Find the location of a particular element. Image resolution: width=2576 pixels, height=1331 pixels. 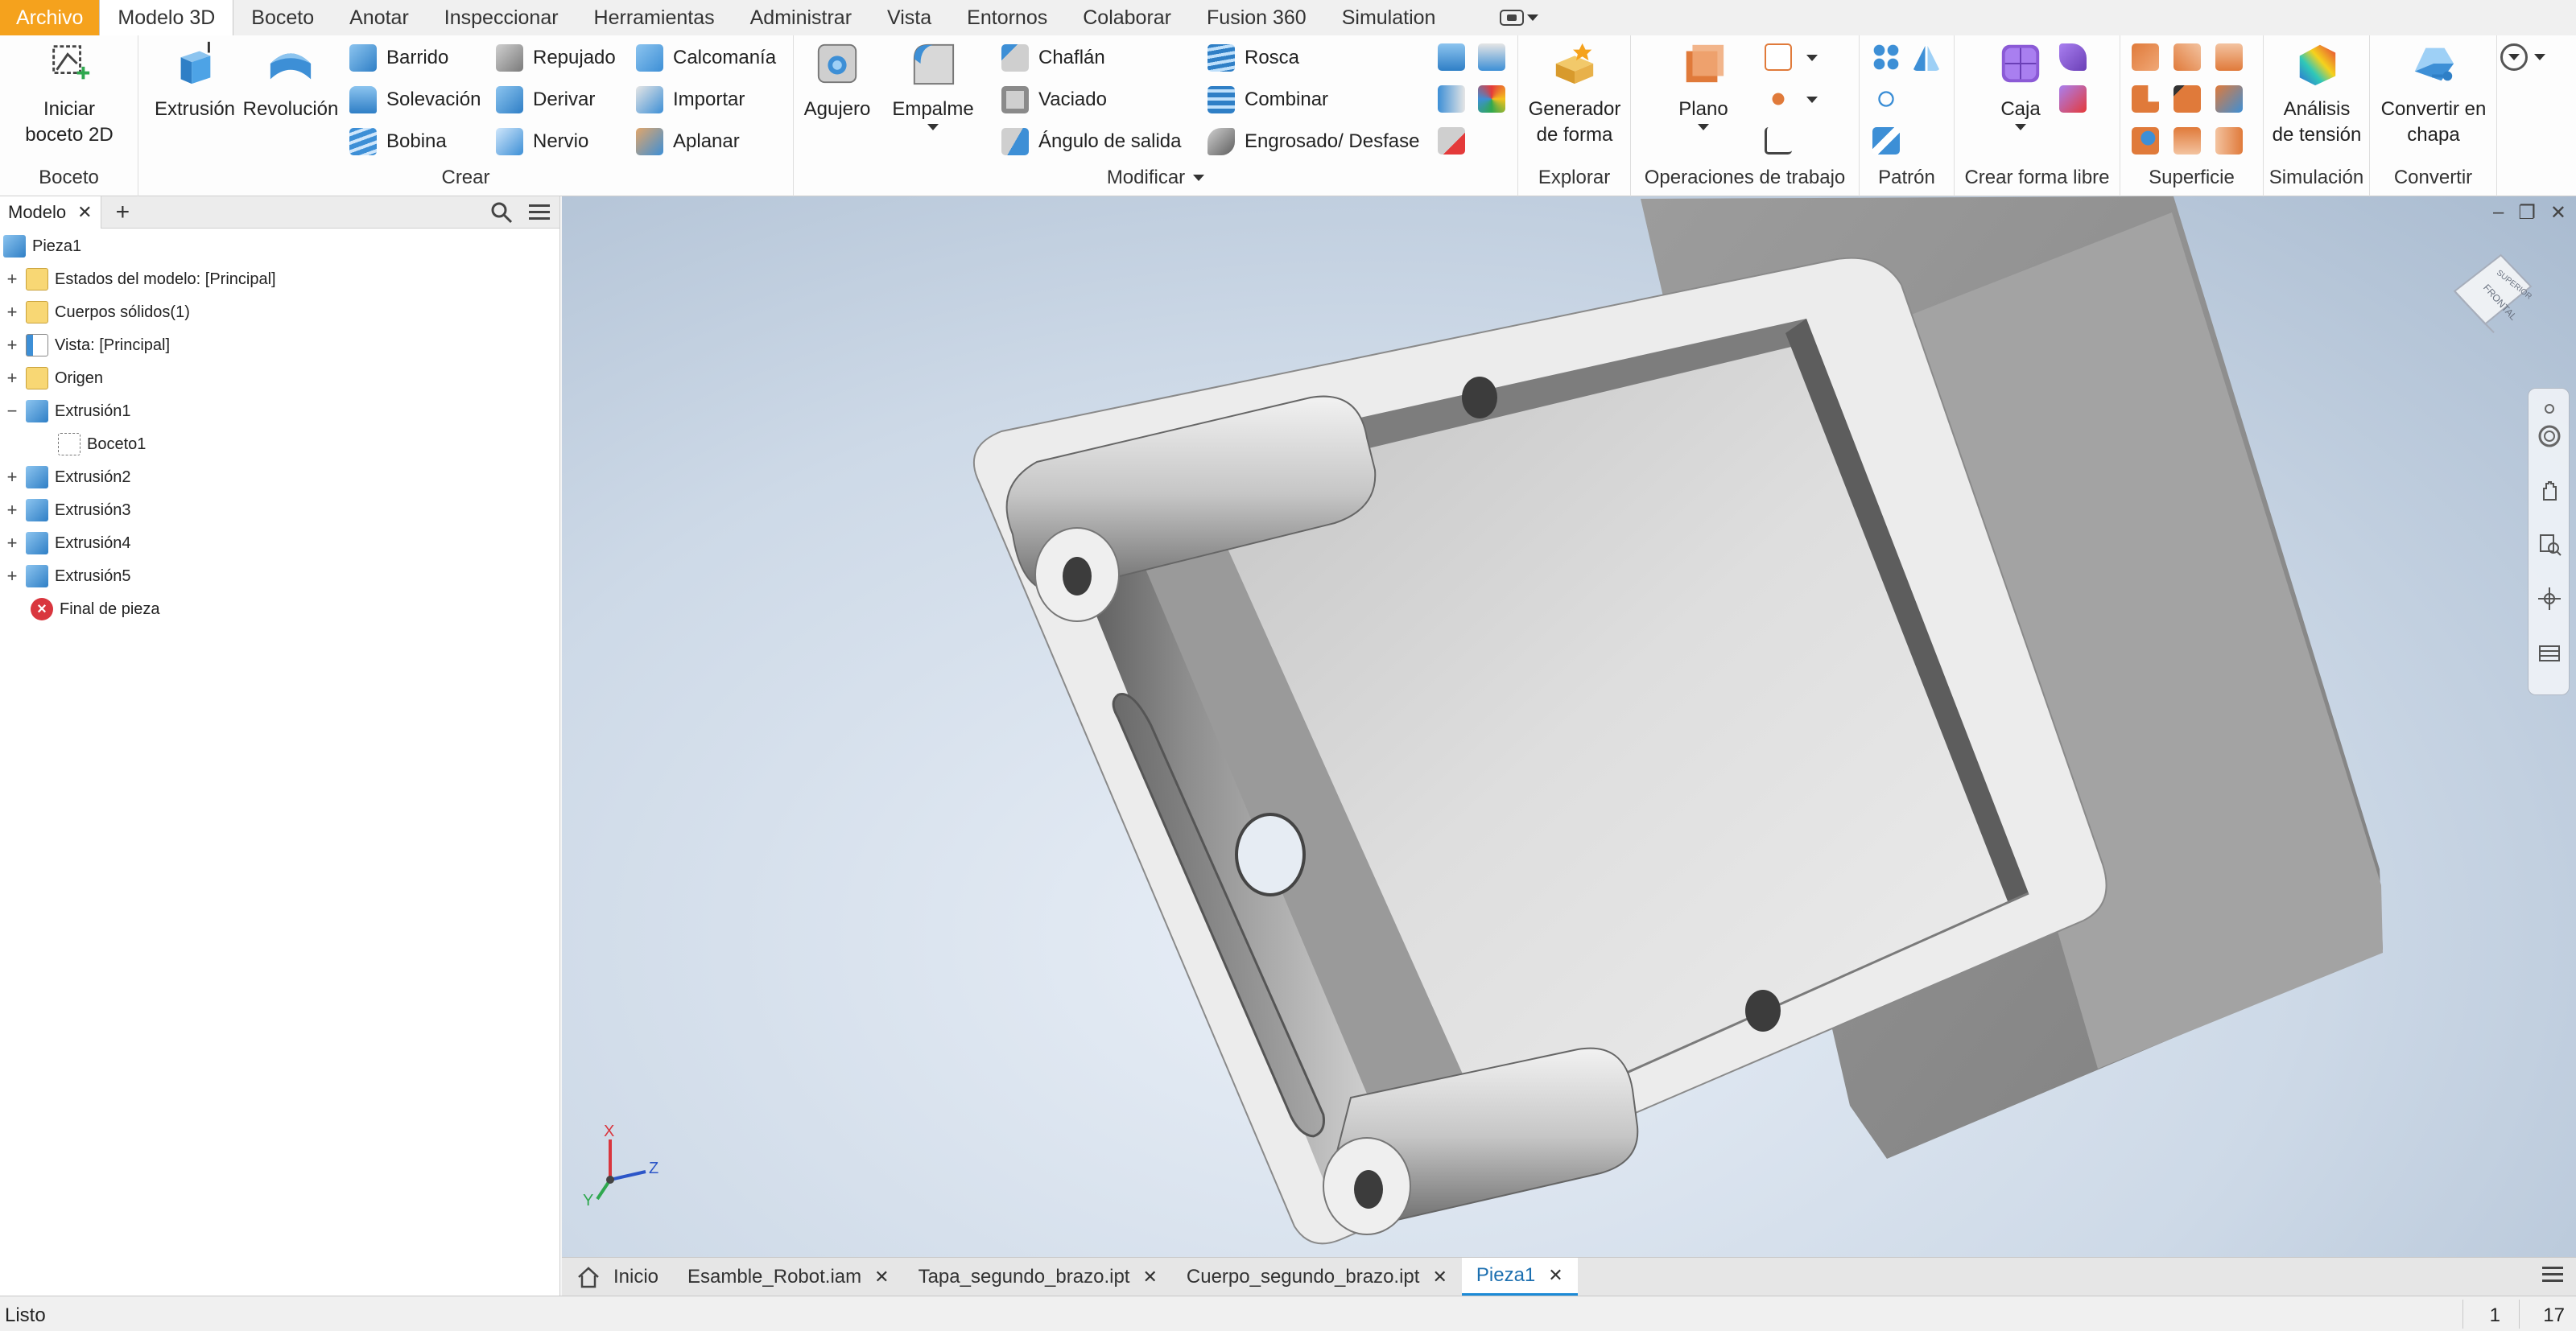

tree-node-extrusion1: − Extrusión1 is located at coordinates (67, 411).